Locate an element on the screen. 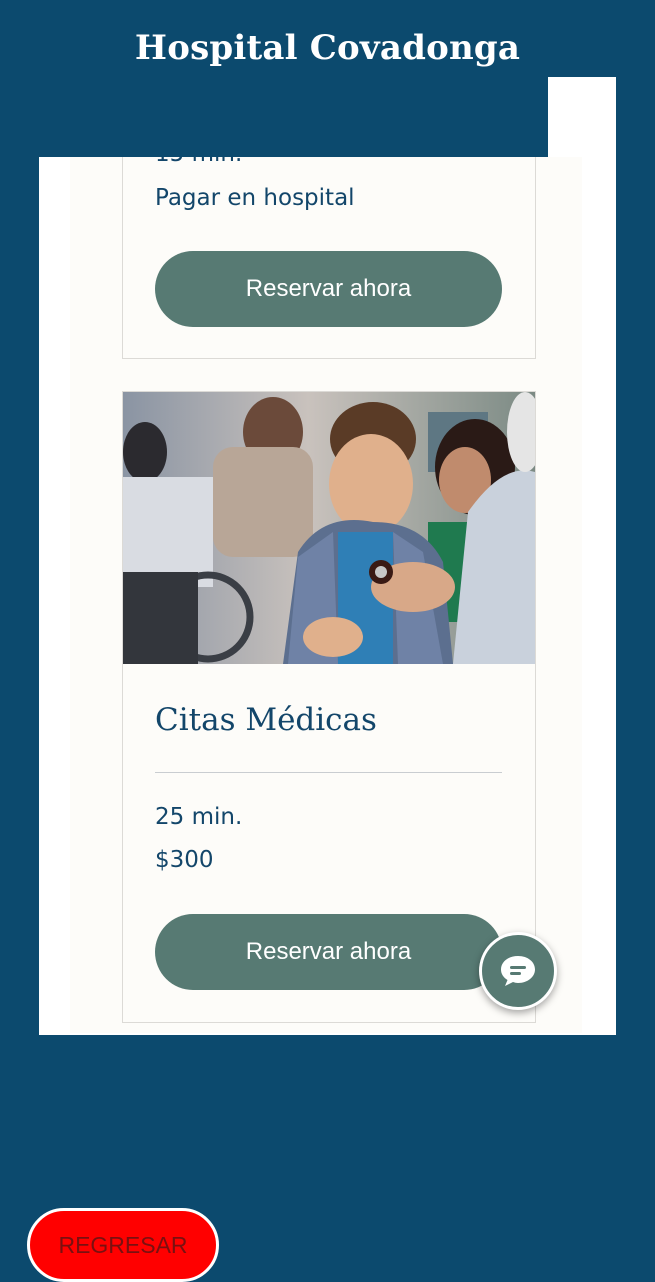  service-duration: 15 min. is located at coordinates (198, 162).